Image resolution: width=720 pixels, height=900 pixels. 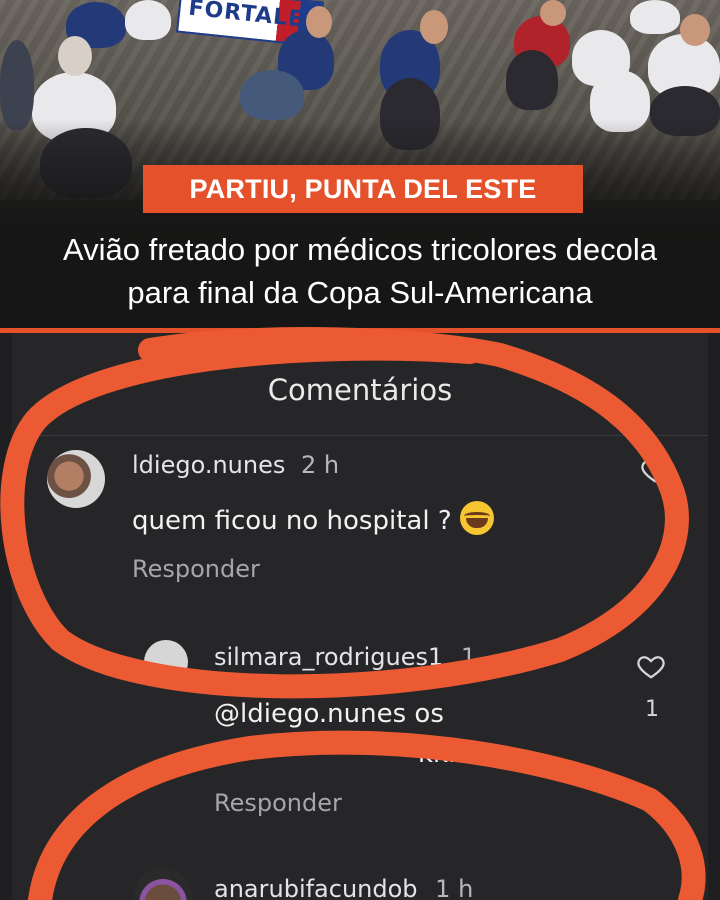 I want to click on comment-user: anarubifacundob, so click(x=316, y=887).